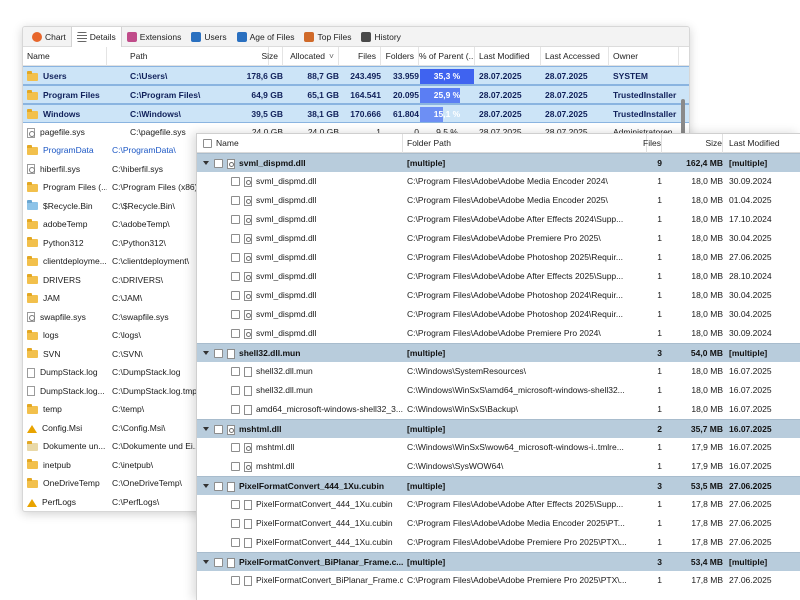 The image size is (800, 600). What do you see at coordinates (644, 56) in the screenshot?
I see `col-owner-header: Owner` at bounding box center [644, 56].